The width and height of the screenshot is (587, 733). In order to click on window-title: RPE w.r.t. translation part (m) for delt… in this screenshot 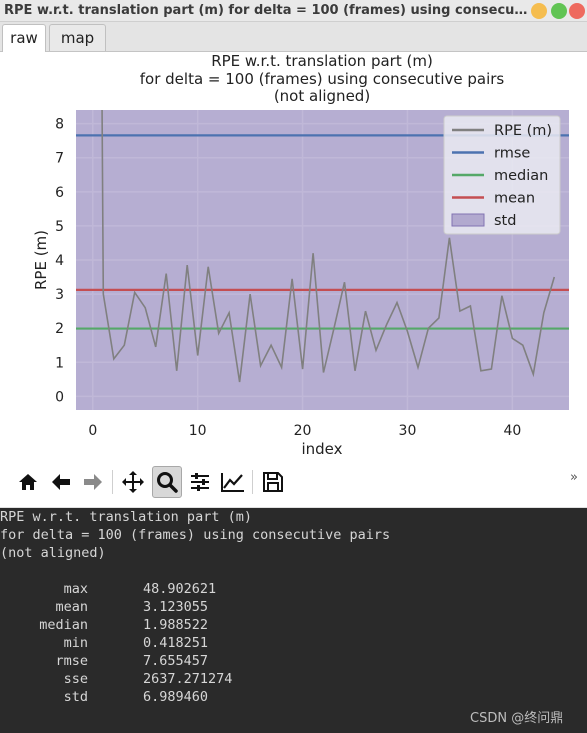, I will do `click(266, 10)`.